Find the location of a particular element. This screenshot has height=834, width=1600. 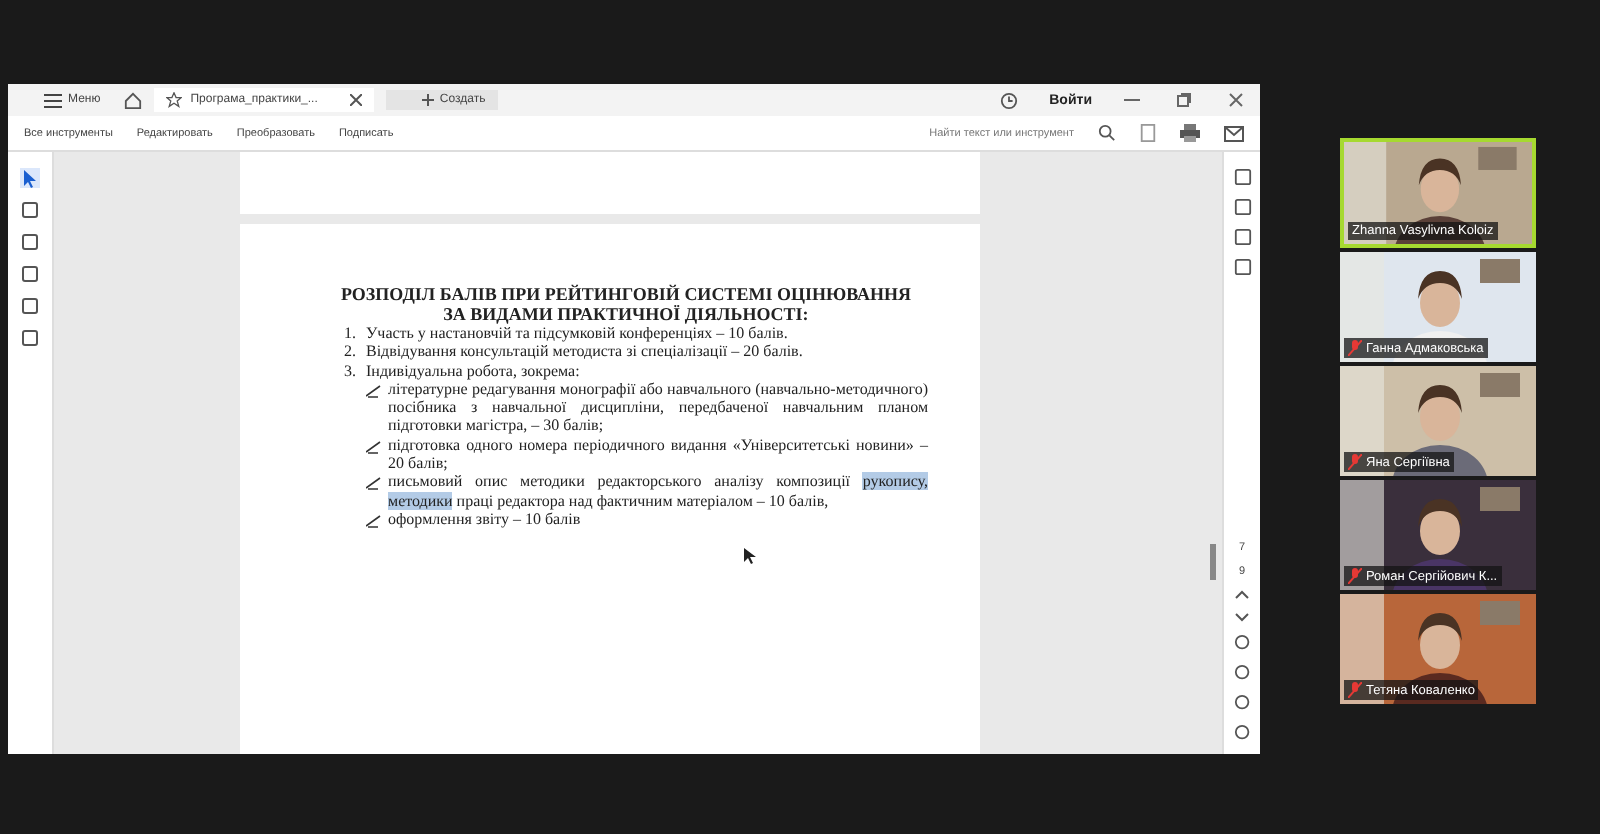

restore-icon is located at coordinates (1184, 100).